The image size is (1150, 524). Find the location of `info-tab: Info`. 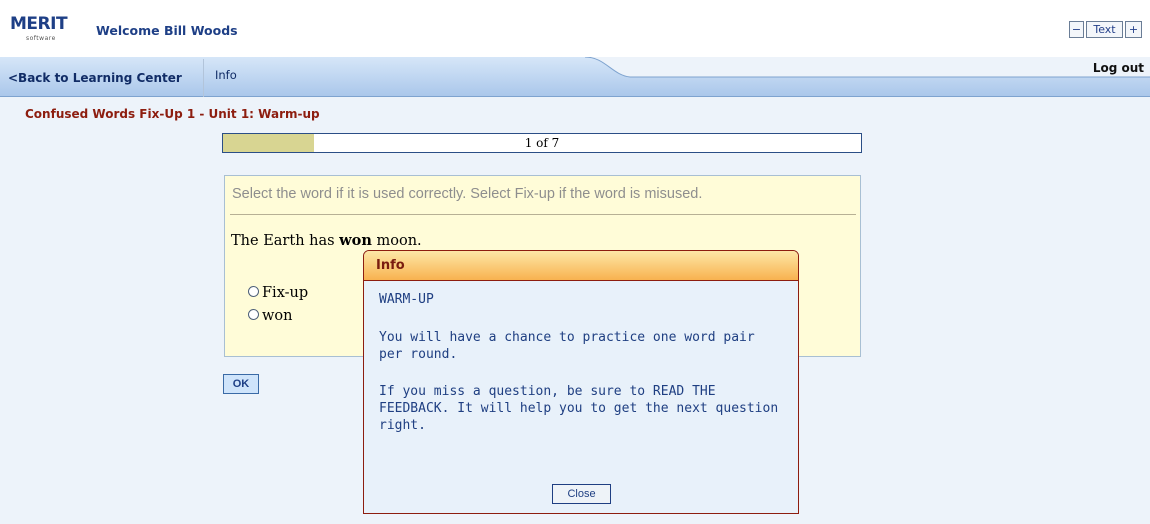

info-tab: Info is located at coordinates (226, 75).